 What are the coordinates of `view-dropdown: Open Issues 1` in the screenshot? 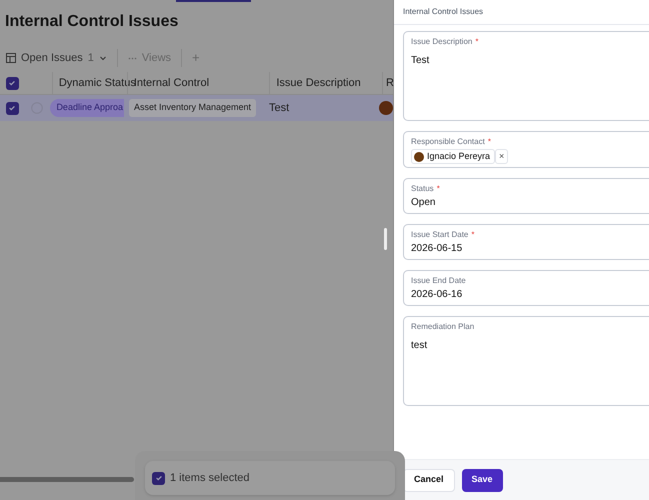 It's located at (58, 58).